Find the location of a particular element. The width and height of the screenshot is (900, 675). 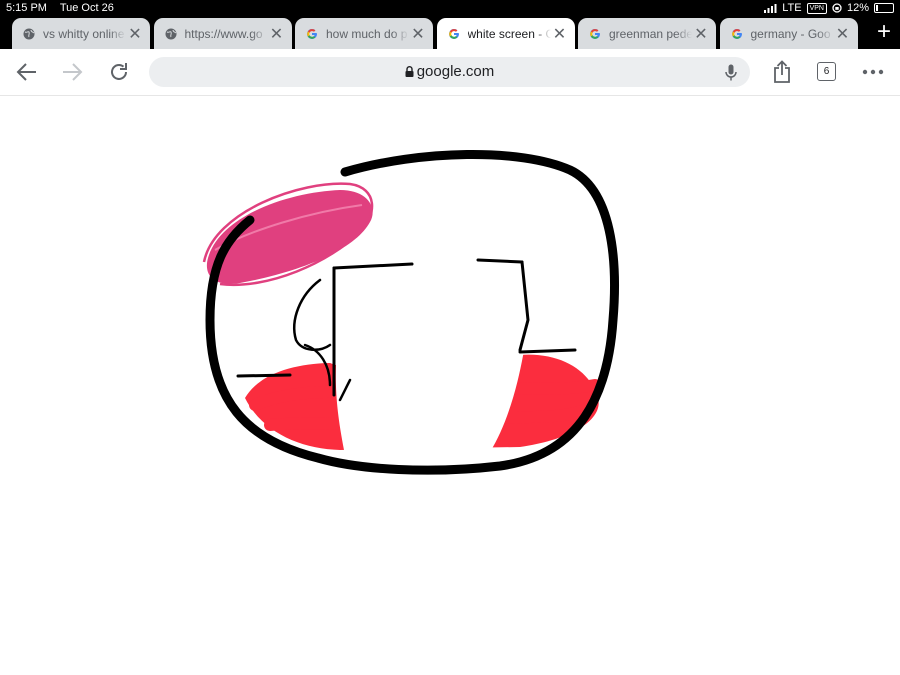

vpn-badge: VPN is located at coordinates (816, 8).